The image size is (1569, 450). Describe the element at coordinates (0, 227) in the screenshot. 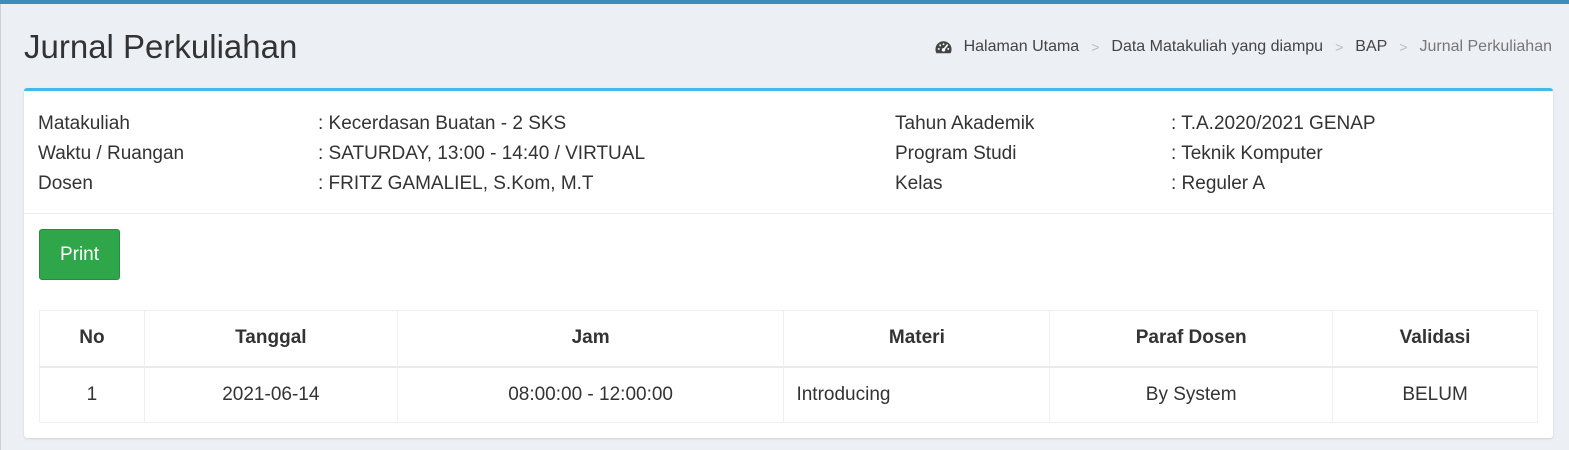

I see `sidebar-edge` at that location.